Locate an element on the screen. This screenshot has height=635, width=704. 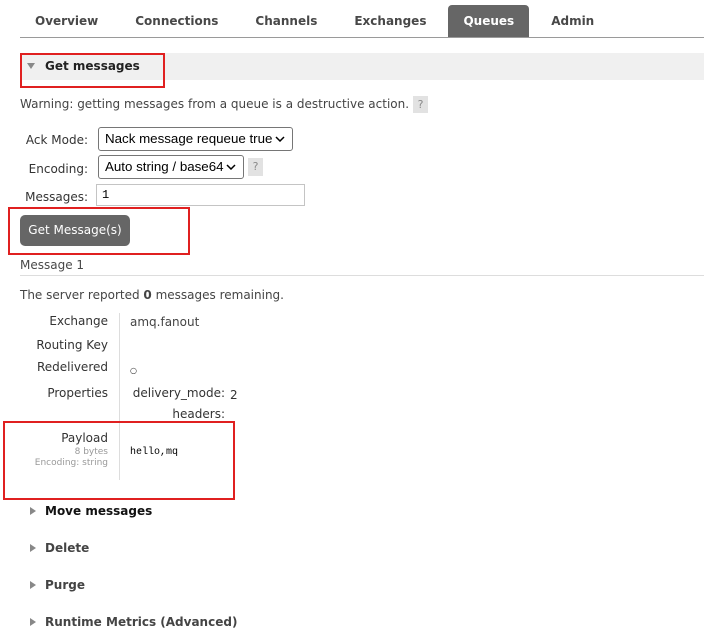
payload-label: Payload is located at coordinates (84, 438).